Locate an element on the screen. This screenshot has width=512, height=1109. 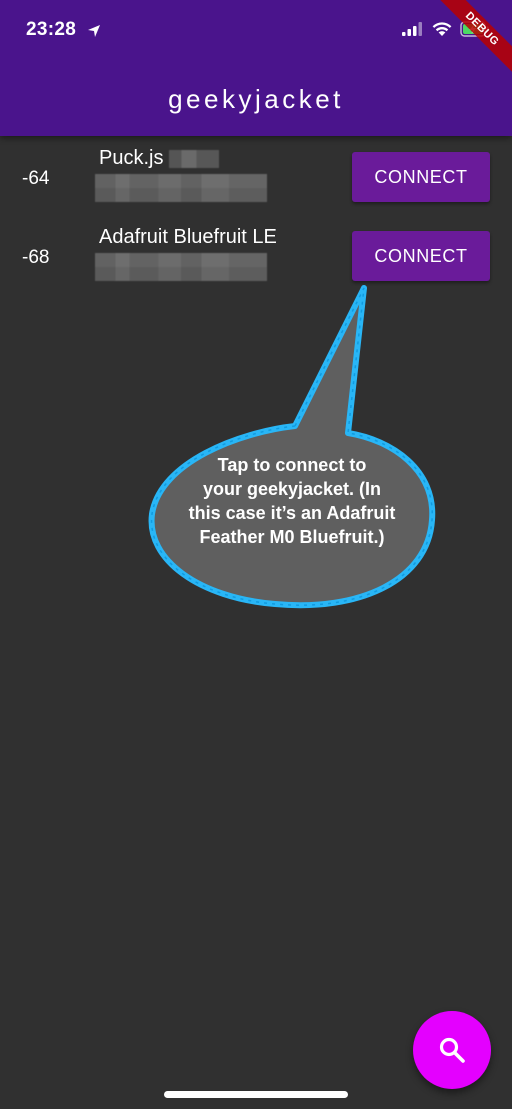
redacted-name-suffix is located at coordinates (194, 158).